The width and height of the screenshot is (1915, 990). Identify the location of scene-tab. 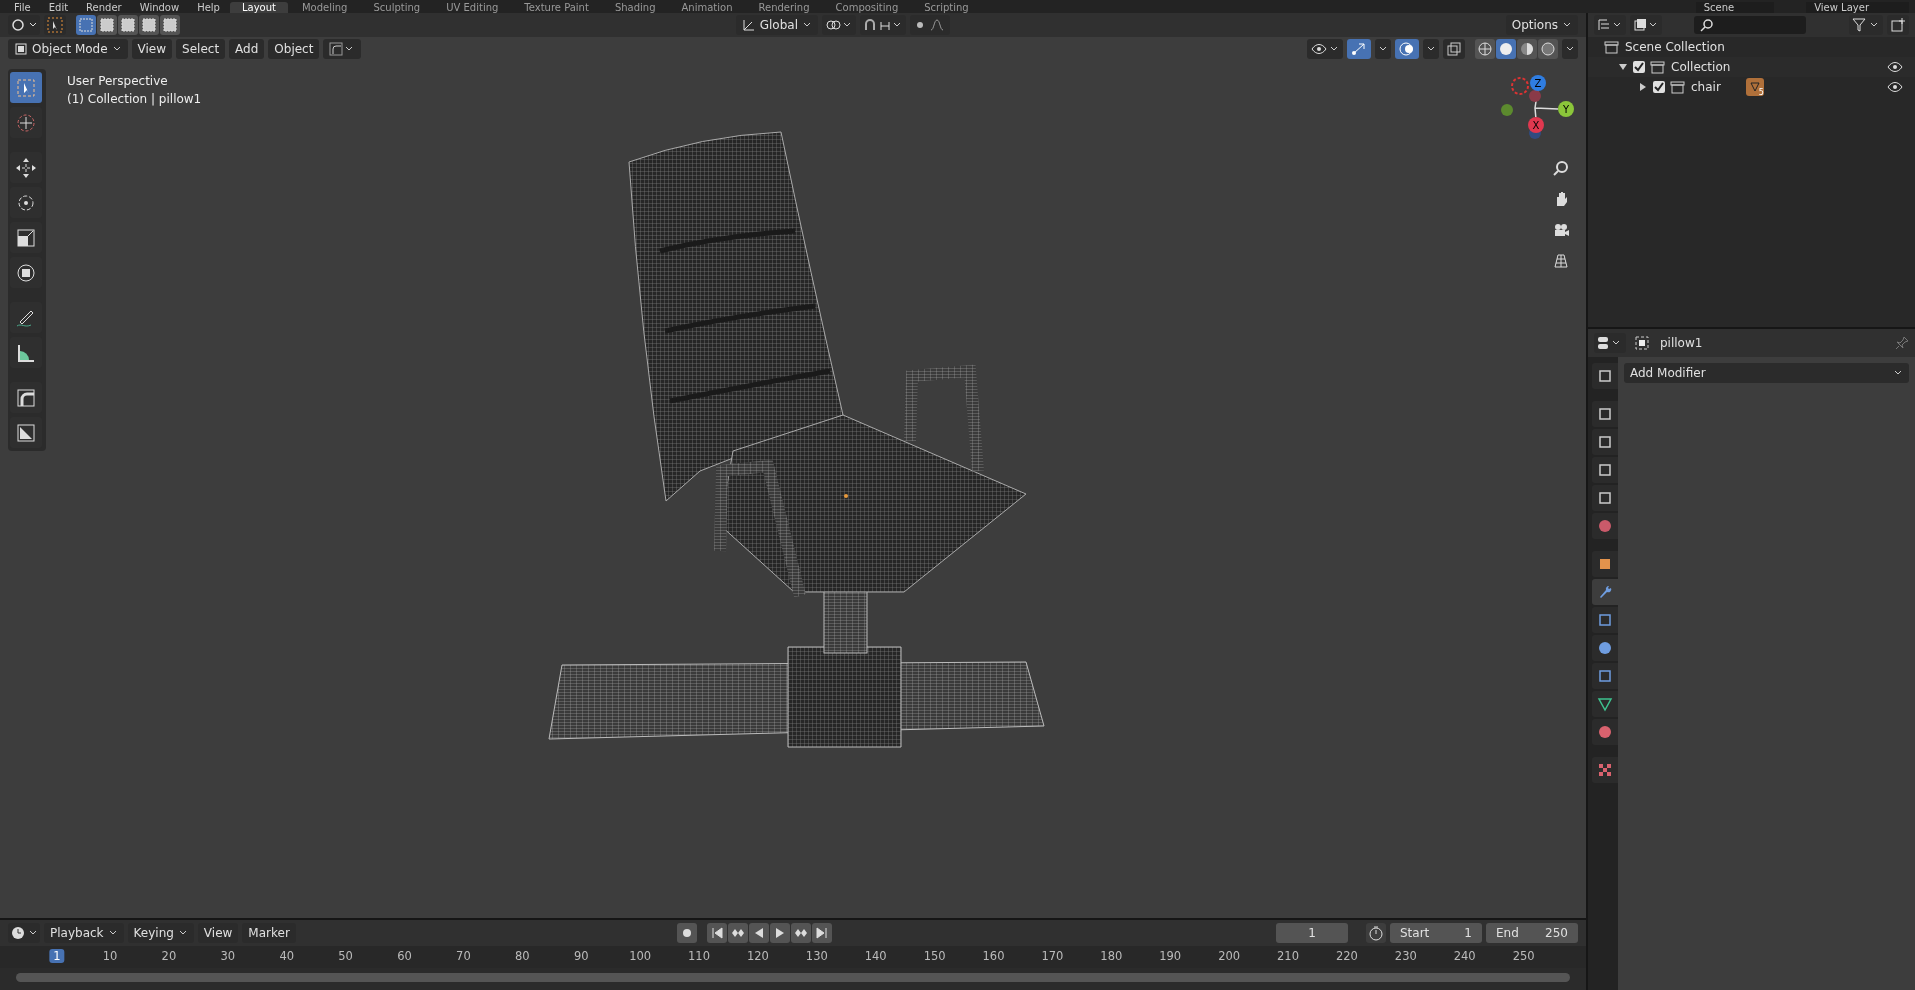
(1605, 498).